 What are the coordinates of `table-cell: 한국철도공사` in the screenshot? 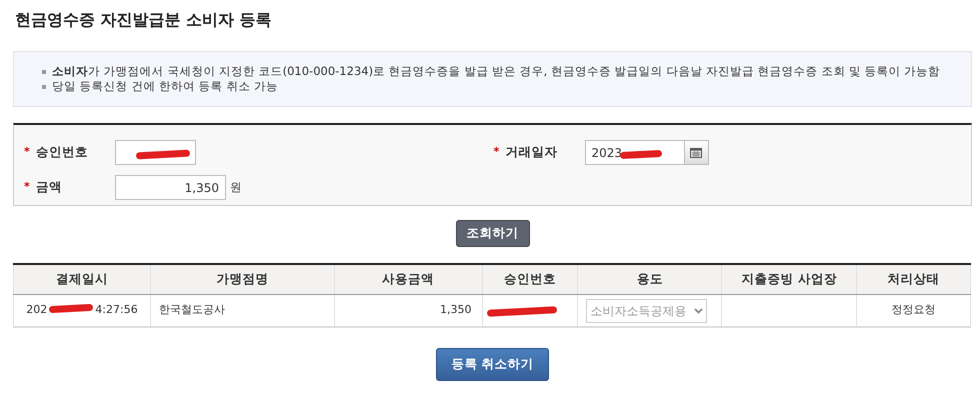 It's located at (242, 310).